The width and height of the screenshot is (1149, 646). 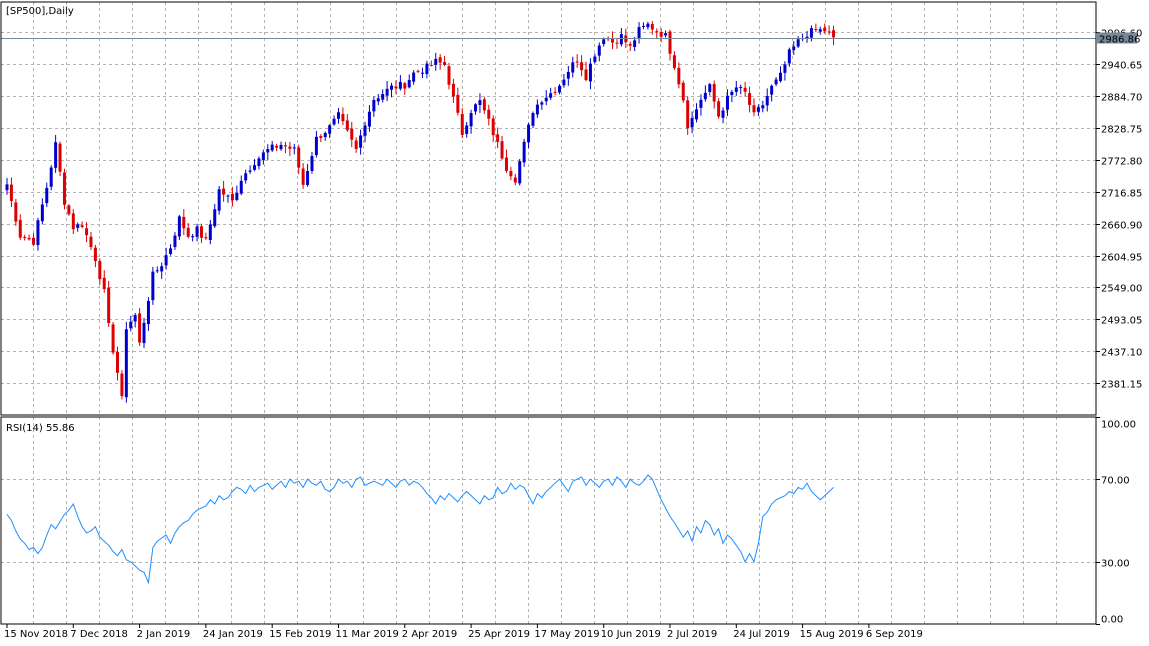 I want to click on rsi-tick-label: 70.00, so click(x=1115, y=481).